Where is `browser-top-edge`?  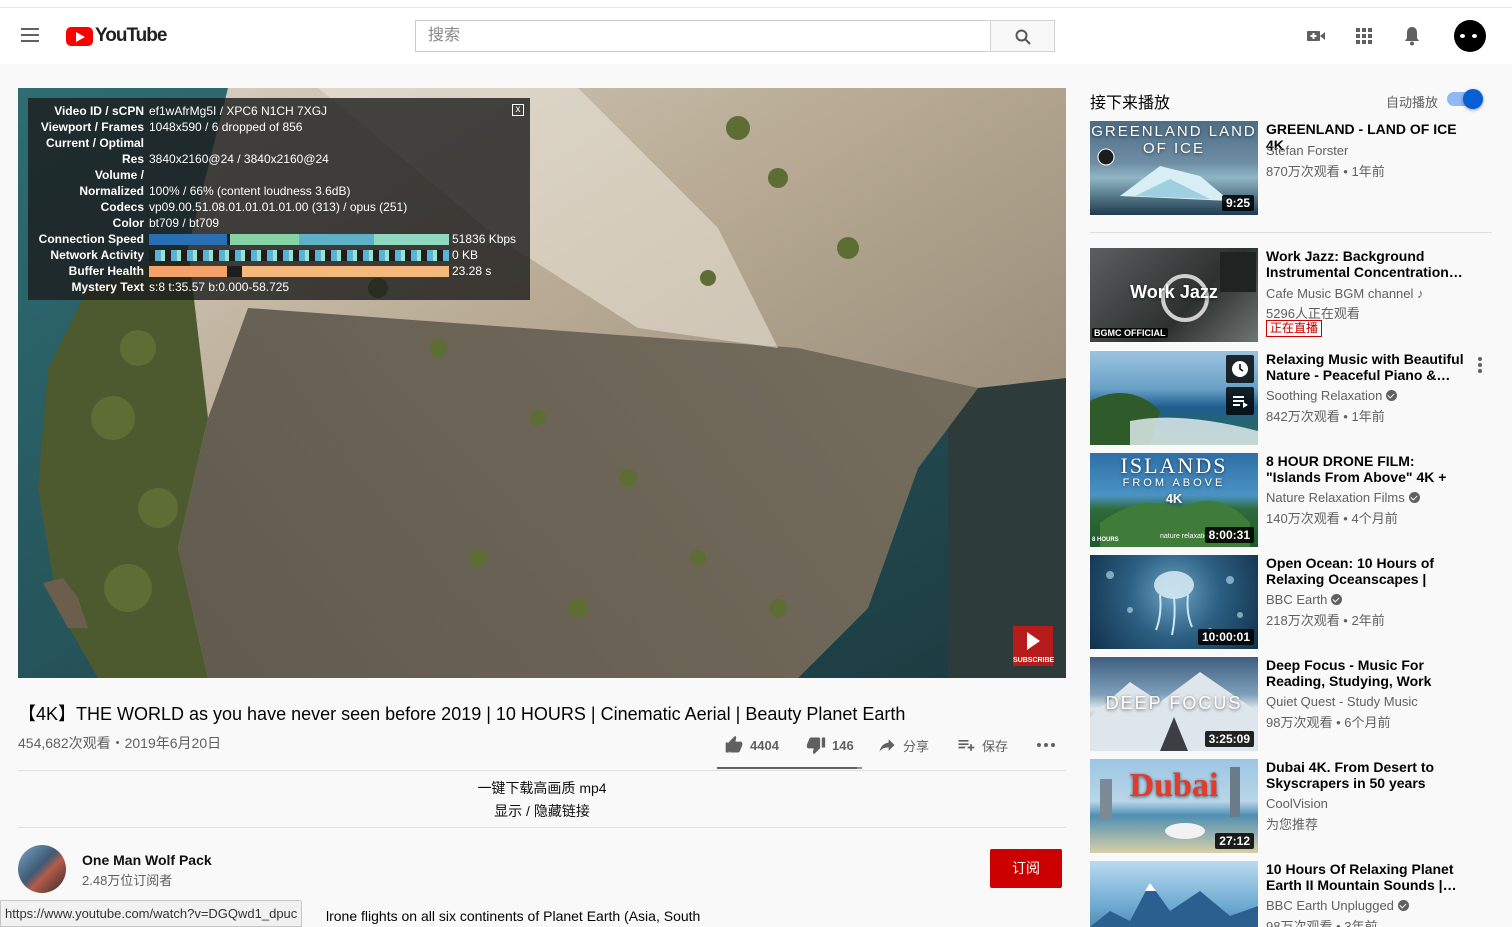 browser-top-edge is located at coordinates (756, 4).